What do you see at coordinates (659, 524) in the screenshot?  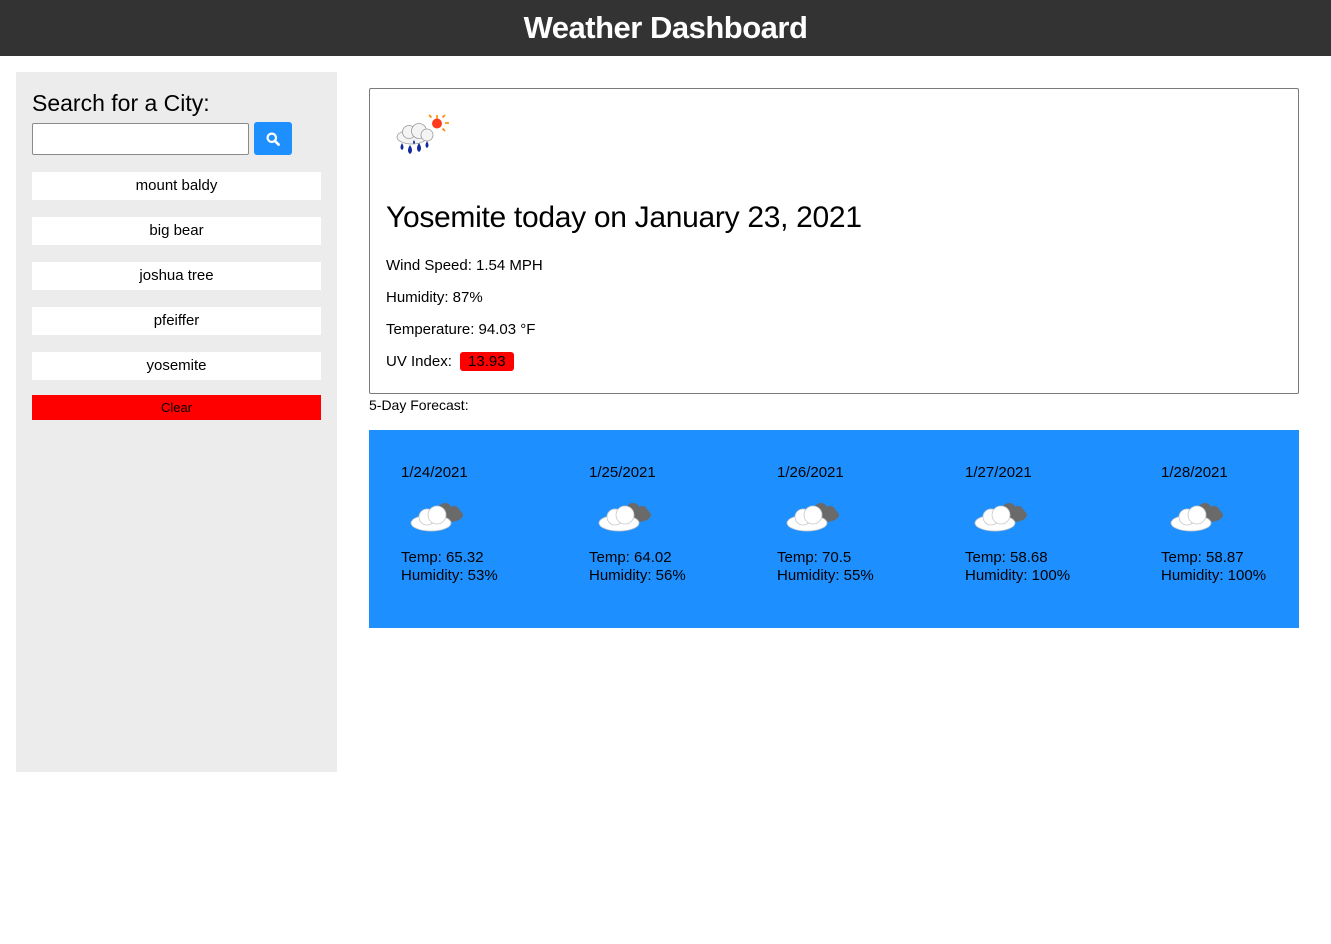 I see `forecast-day: 1/25/2021 Temp: 64.02 Humidity: 56%` at bounding box center [659, 524].